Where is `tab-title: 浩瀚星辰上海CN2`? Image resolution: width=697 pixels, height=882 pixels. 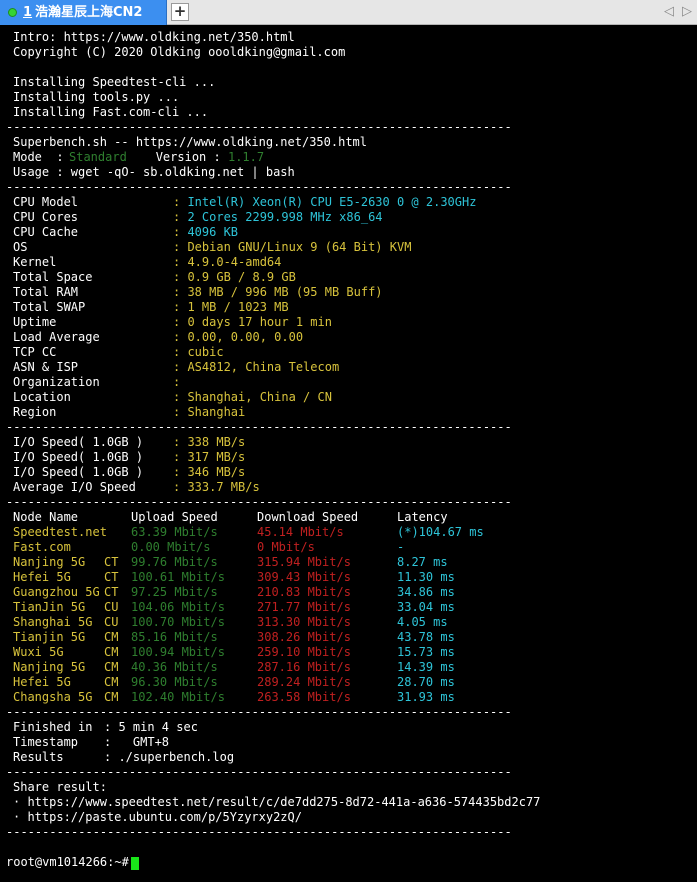 tab-title: 浩瀚星辰上海CN2 is located at coordinates (89, 12).